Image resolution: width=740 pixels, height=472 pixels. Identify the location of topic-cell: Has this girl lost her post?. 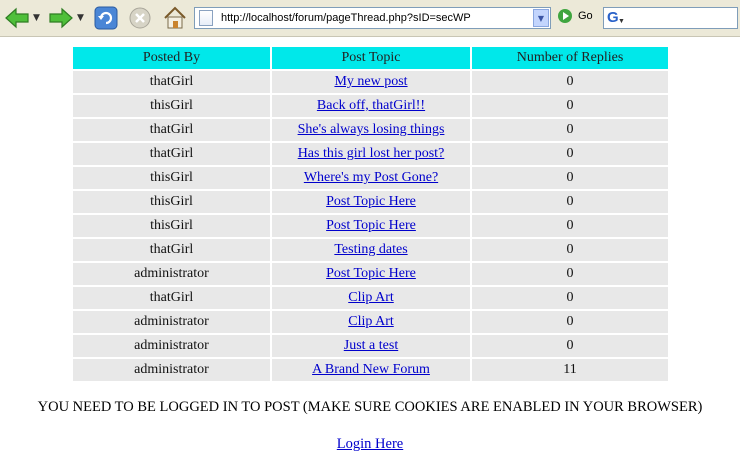
(371, 154).